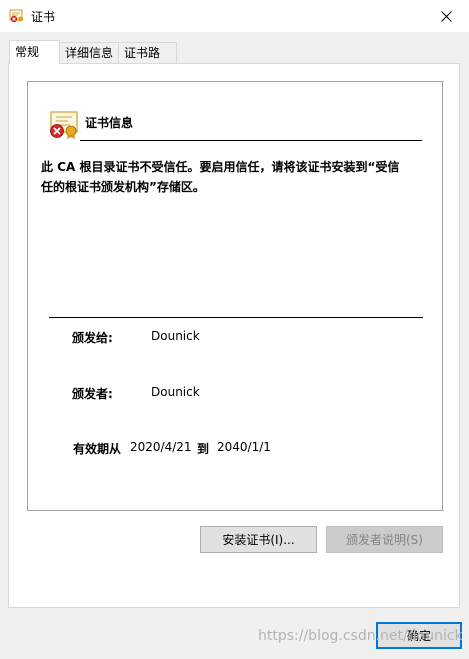  What do you see at coordinates (360, 636) in the screenshot?
I see `watermark-text: https://blog.csdn.net/dounick` at bounding box center [360, 636].